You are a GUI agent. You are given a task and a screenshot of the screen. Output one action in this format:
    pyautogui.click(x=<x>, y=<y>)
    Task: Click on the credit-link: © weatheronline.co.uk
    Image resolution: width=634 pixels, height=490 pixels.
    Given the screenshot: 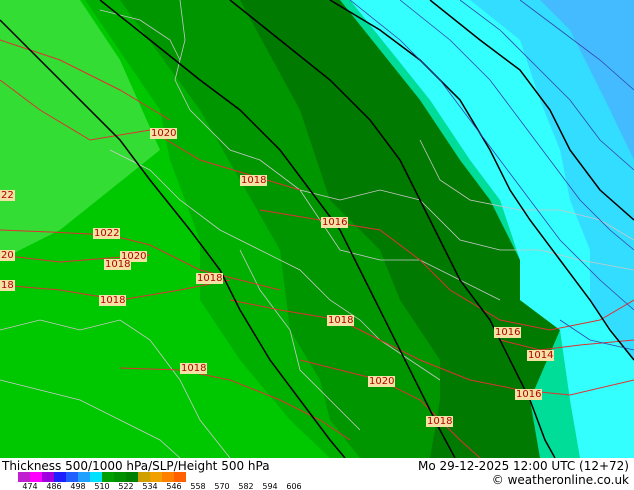 What is the action you would take?
    pyautogui.click(x=560, y=480)
    